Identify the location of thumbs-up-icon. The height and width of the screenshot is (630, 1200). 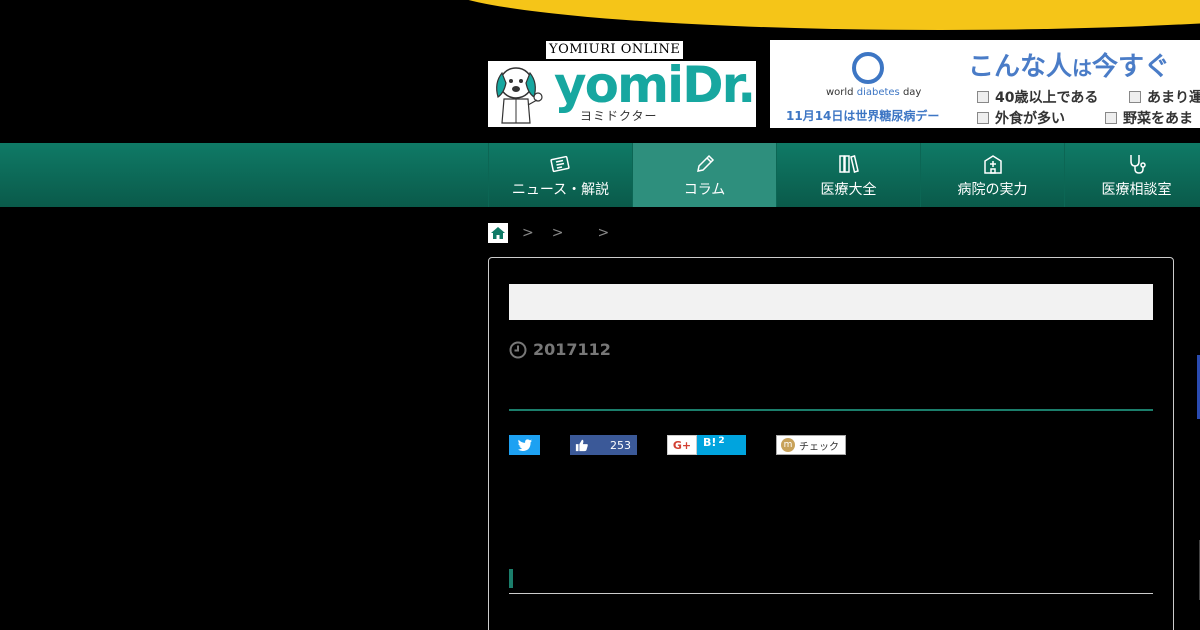
(581, 445).